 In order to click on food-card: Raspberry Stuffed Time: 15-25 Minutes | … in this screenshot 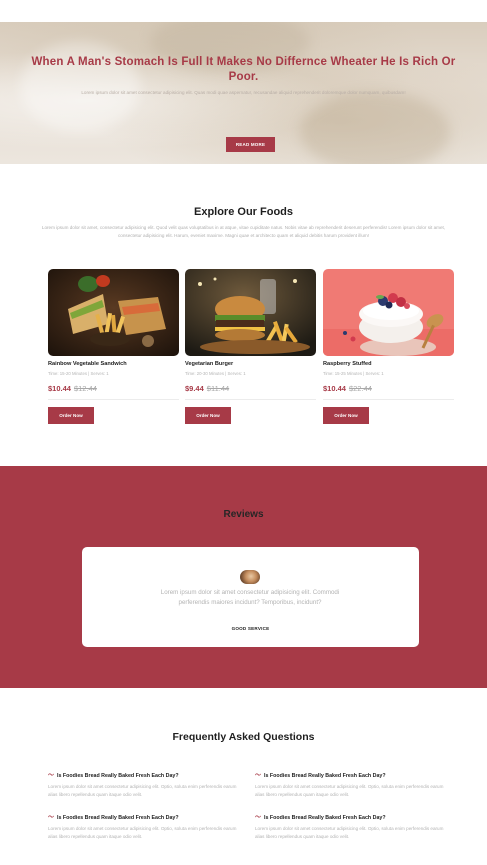, I will do `click(388, 346)`.